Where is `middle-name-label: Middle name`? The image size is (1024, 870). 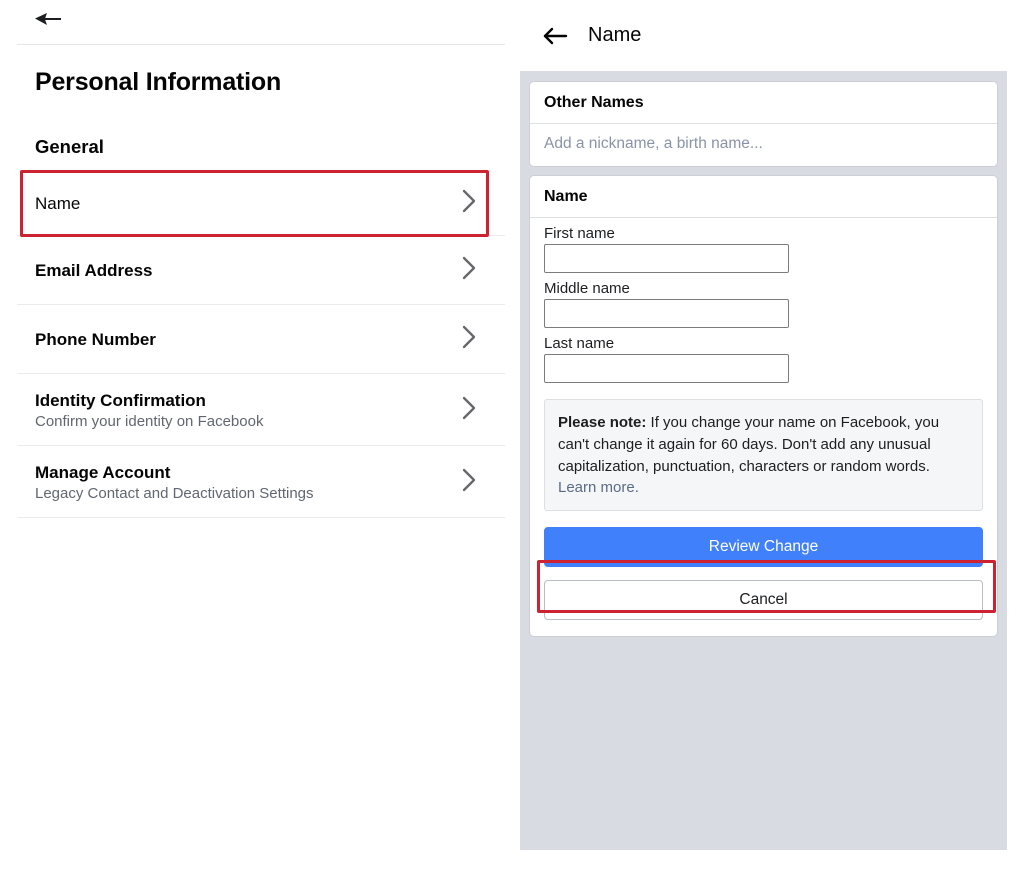 middle-name-label: Middle name is located at coordinates (587, 288).